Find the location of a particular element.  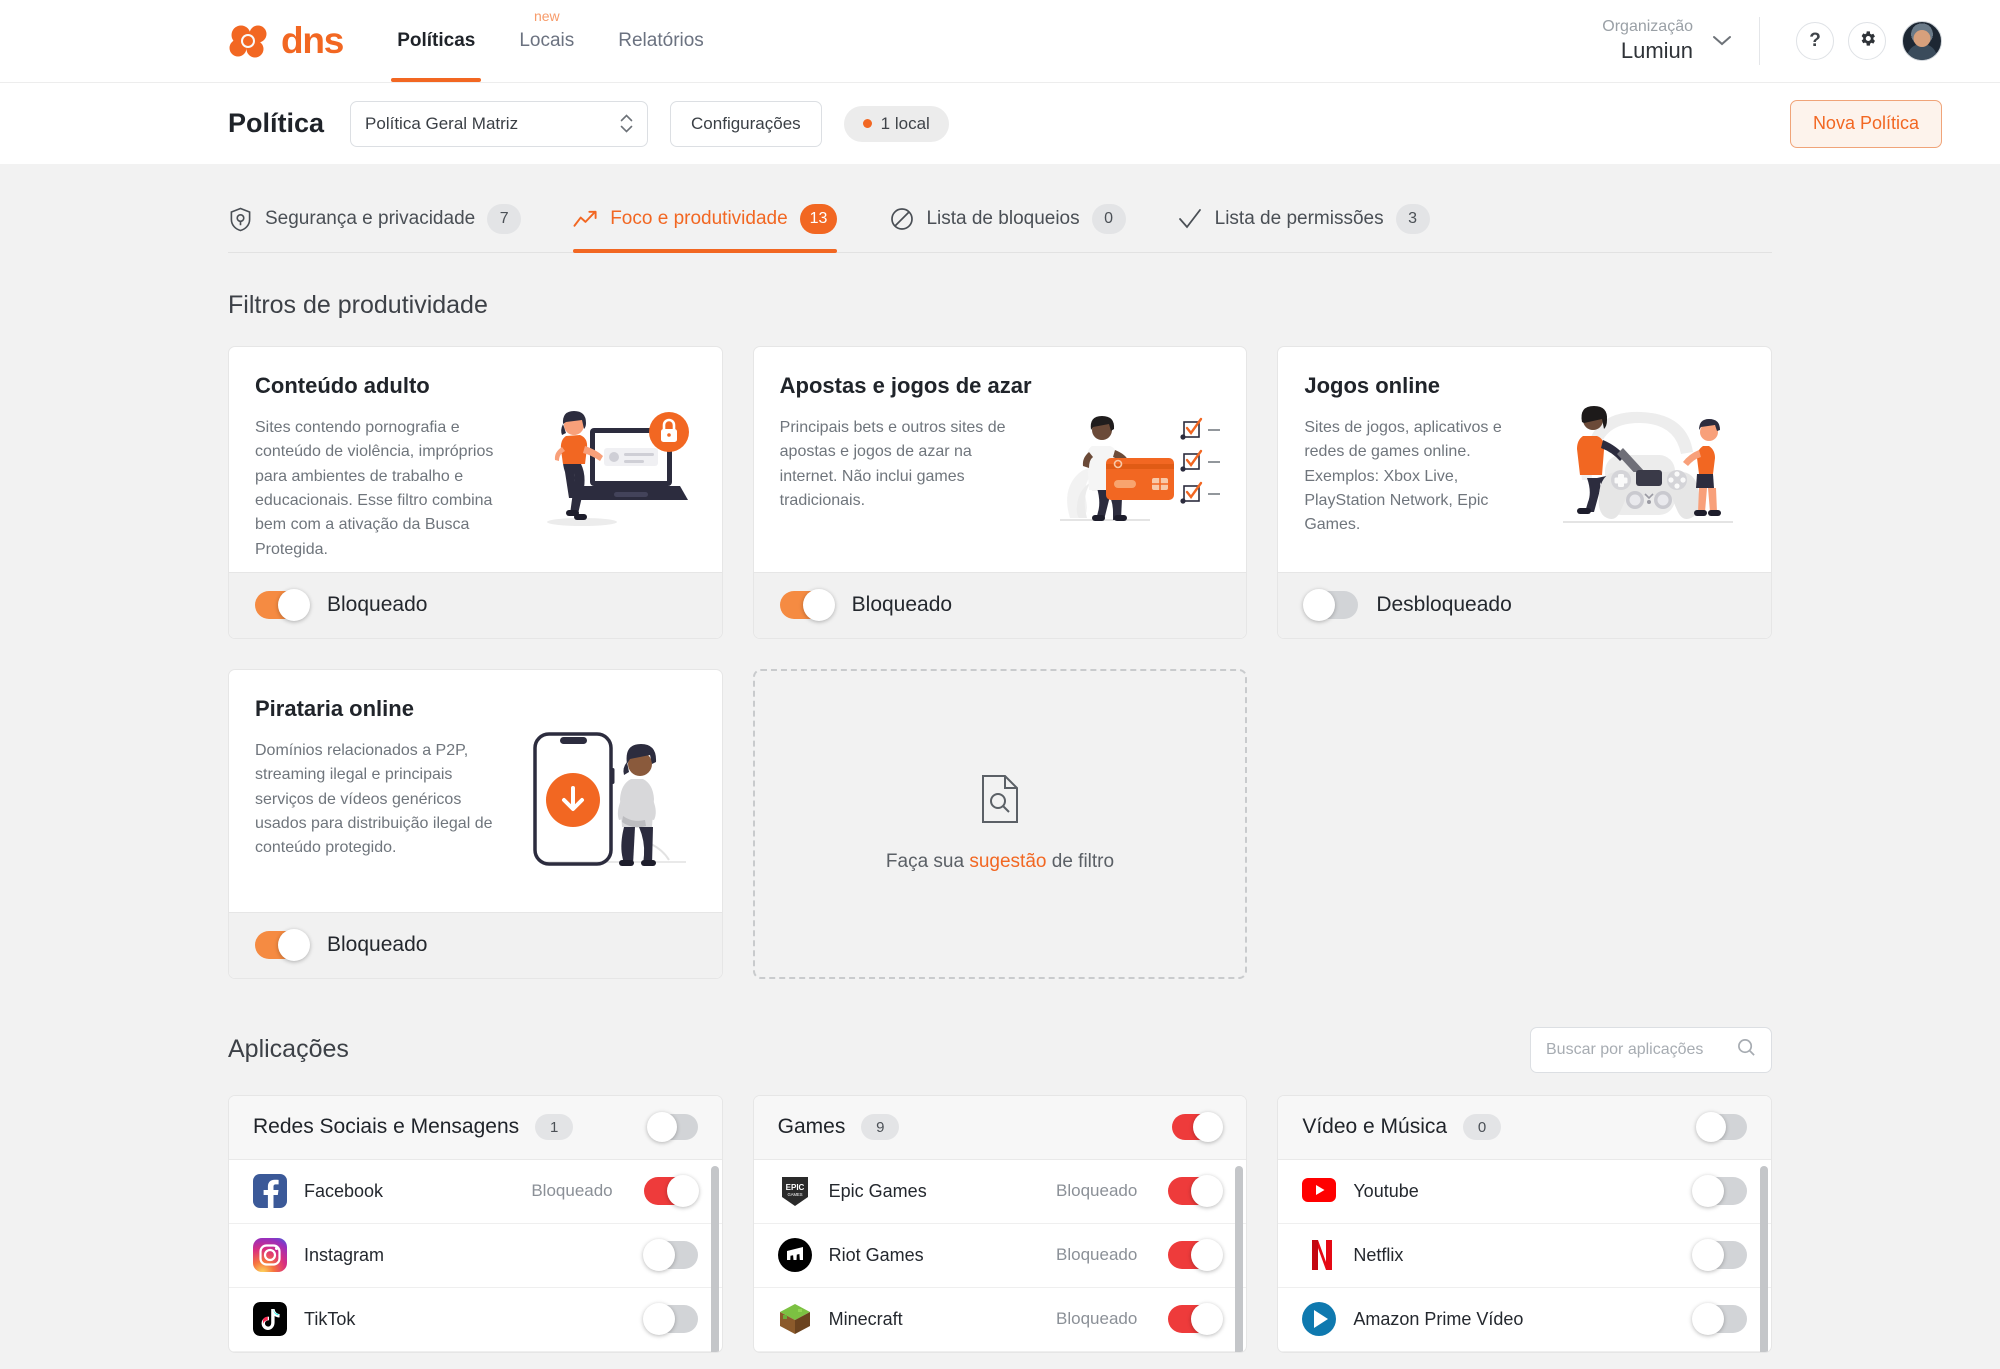

app-list: Youtube Netflix Amazon Prime Vídeo is located at coordinates (1524, 1256).